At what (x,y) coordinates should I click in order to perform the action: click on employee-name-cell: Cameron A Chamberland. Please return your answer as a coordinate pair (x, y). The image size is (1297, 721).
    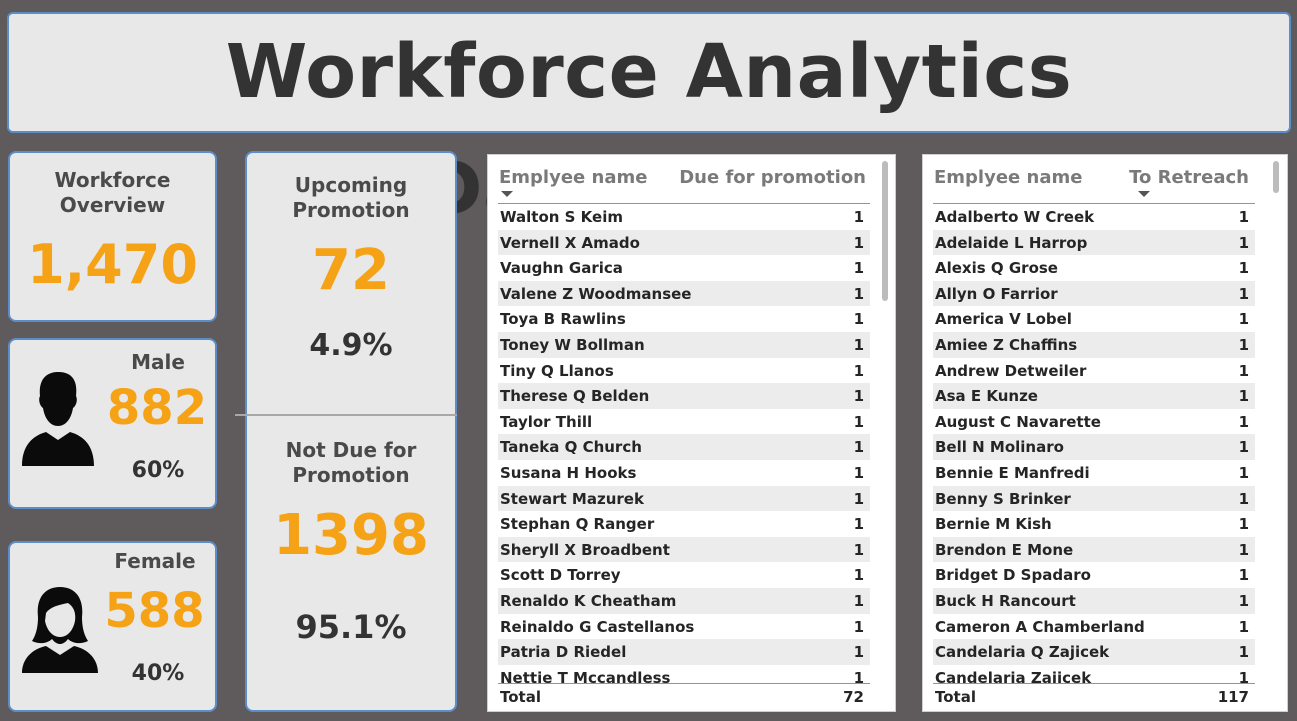
    Looking at the image, I should click on (1040, 626).